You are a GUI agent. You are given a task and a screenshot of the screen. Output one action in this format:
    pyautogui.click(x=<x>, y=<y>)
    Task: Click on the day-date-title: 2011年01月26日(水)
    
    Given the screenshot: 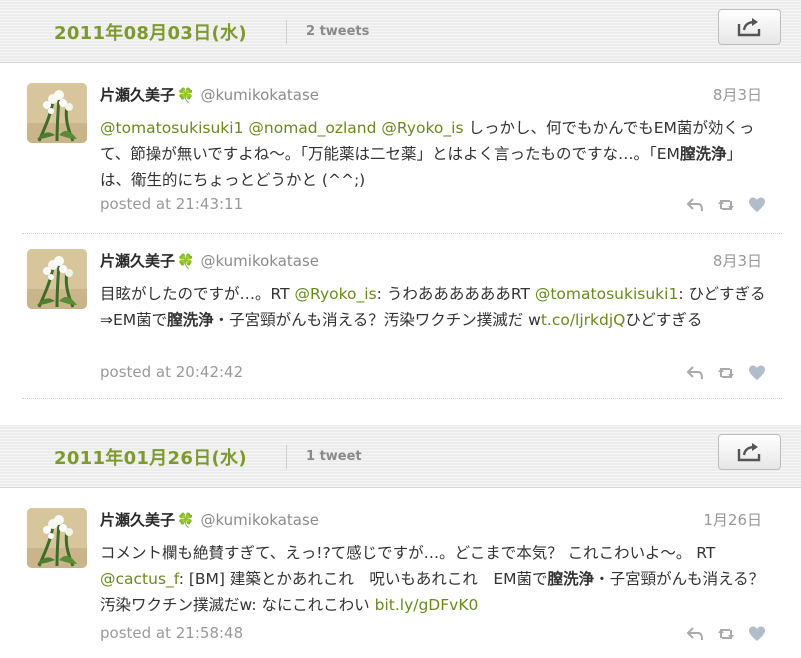 What is the action you would take?
    pyautogui.click(x=150, y=458)
    